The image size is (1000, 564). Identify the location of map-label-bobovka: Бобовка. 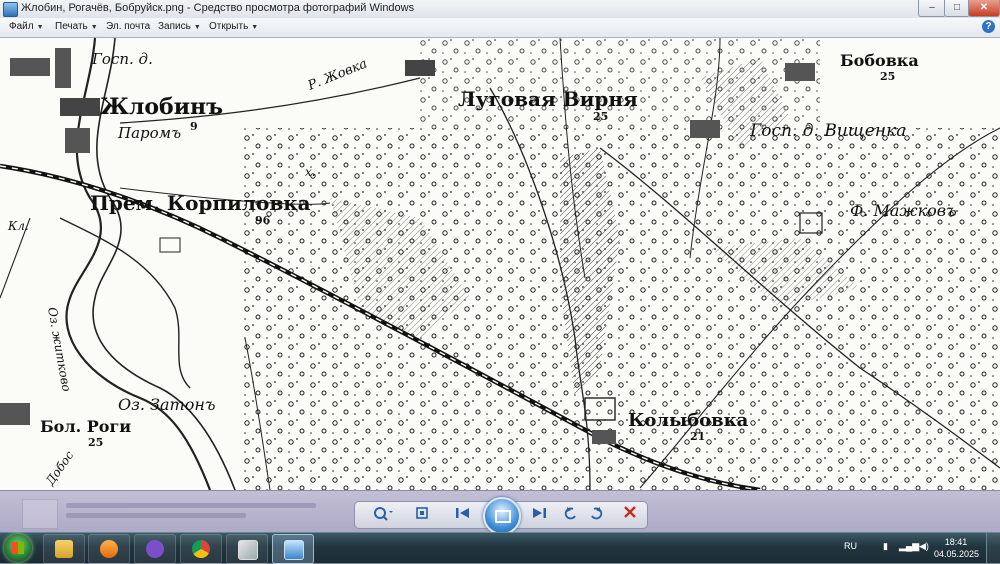
(879, 60).